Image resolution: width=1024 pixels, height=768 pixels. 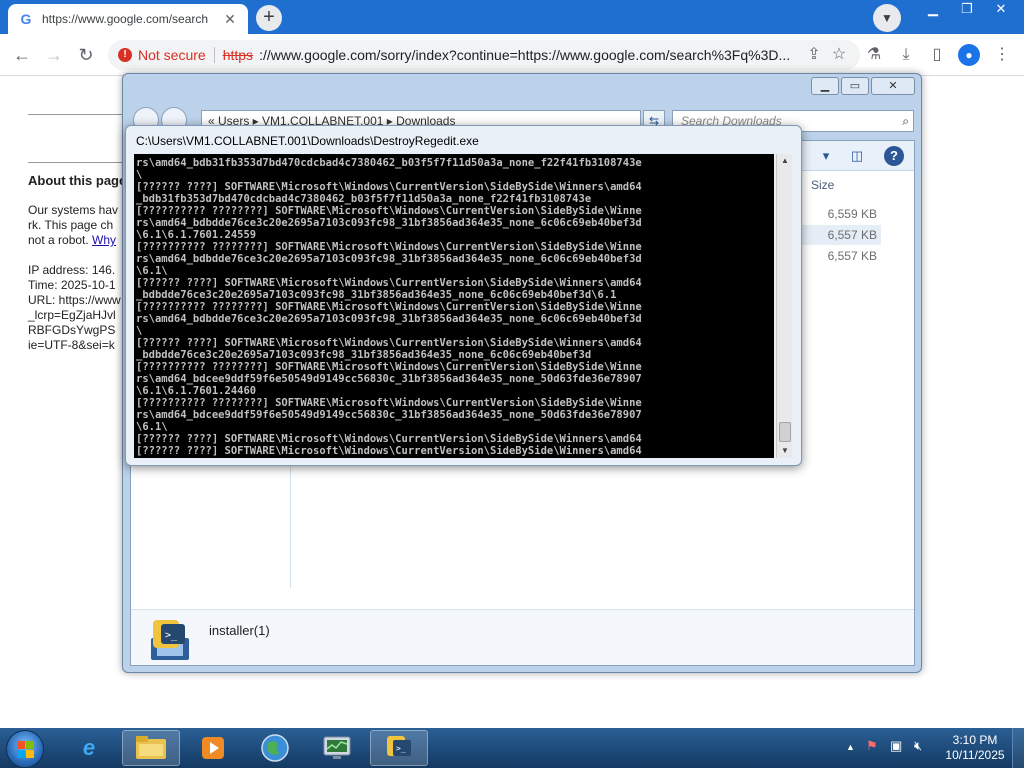 I want to click on magnifier-icon: ⌕, so click(x=905, y=121).